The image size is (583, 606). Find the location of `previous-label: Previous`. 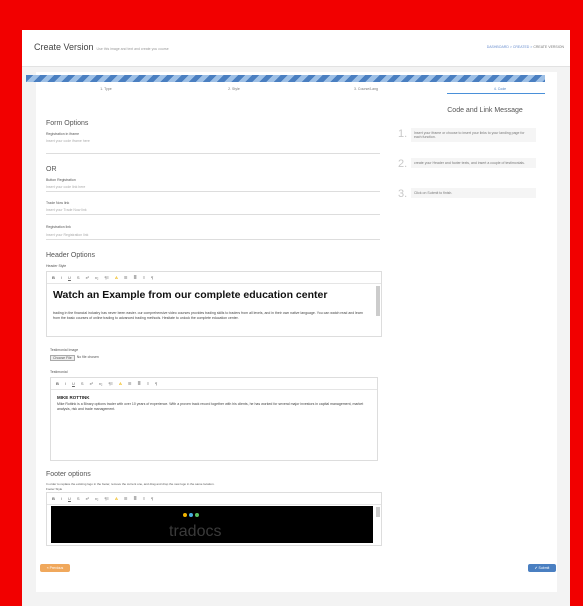

previous-label: Previous is located at coordinates (56, 568).